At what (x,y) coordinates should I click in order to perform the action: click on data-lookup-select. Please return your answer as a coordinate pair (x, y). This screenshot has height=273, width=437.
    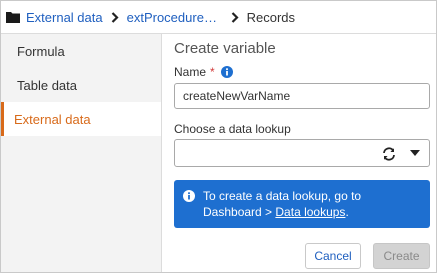
    Looking at the image, I should click on (302, 153).